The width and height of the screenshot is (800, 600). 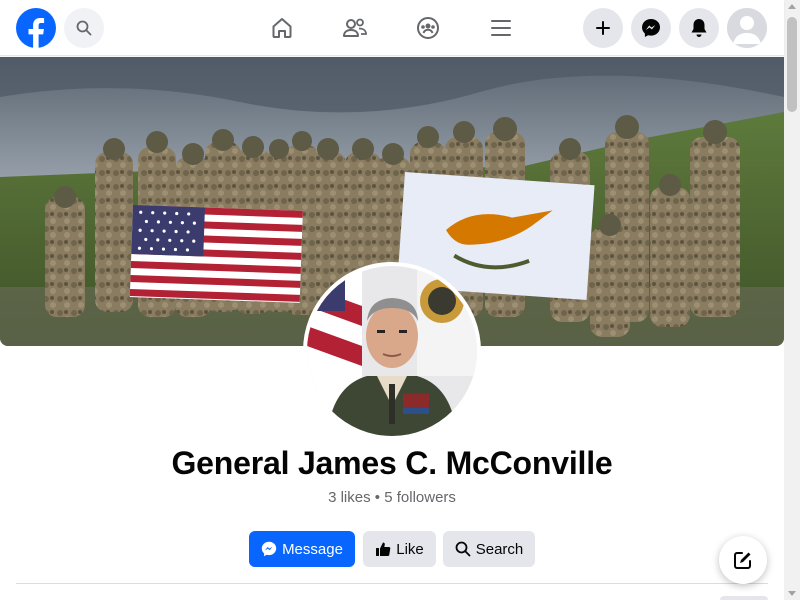 I want to click on scroll-up-arrow-icon, so click(x=792, y=6).